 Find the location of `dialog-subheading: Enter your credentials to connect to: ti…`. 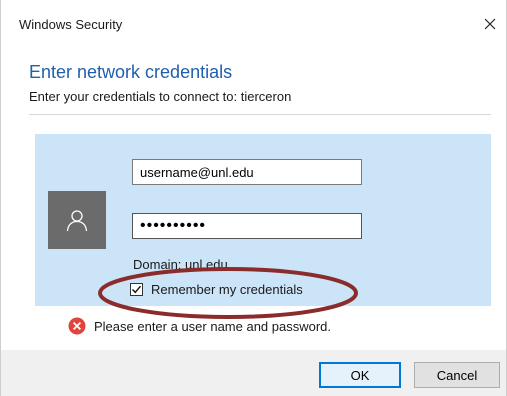

dialog-subheading: Enter your credentials to connect to: ti… is located at coordinates (160, 96).